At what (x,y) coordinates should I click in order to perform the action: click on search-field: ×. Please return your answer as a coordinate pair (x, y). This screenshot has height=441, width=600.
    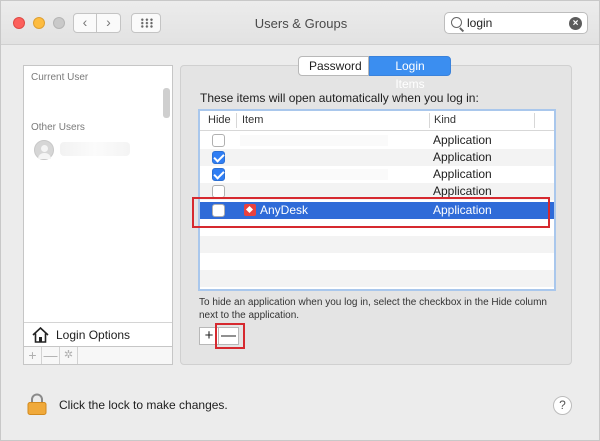
    Looking at the image, I should click on (516, 23).